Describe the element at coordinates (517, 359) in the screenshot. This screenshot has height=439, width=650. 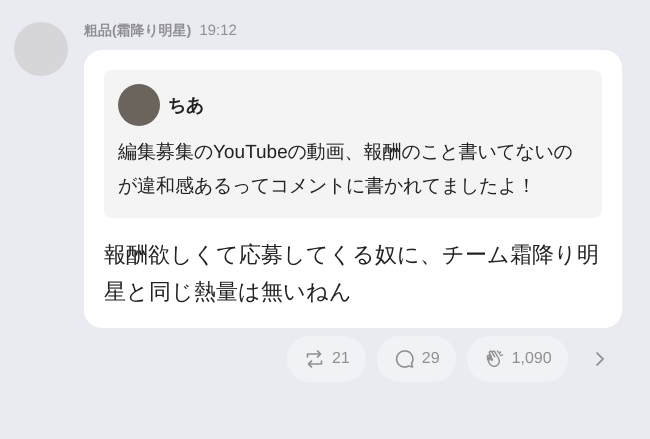
I see `clap-button: 1,090` at that location.